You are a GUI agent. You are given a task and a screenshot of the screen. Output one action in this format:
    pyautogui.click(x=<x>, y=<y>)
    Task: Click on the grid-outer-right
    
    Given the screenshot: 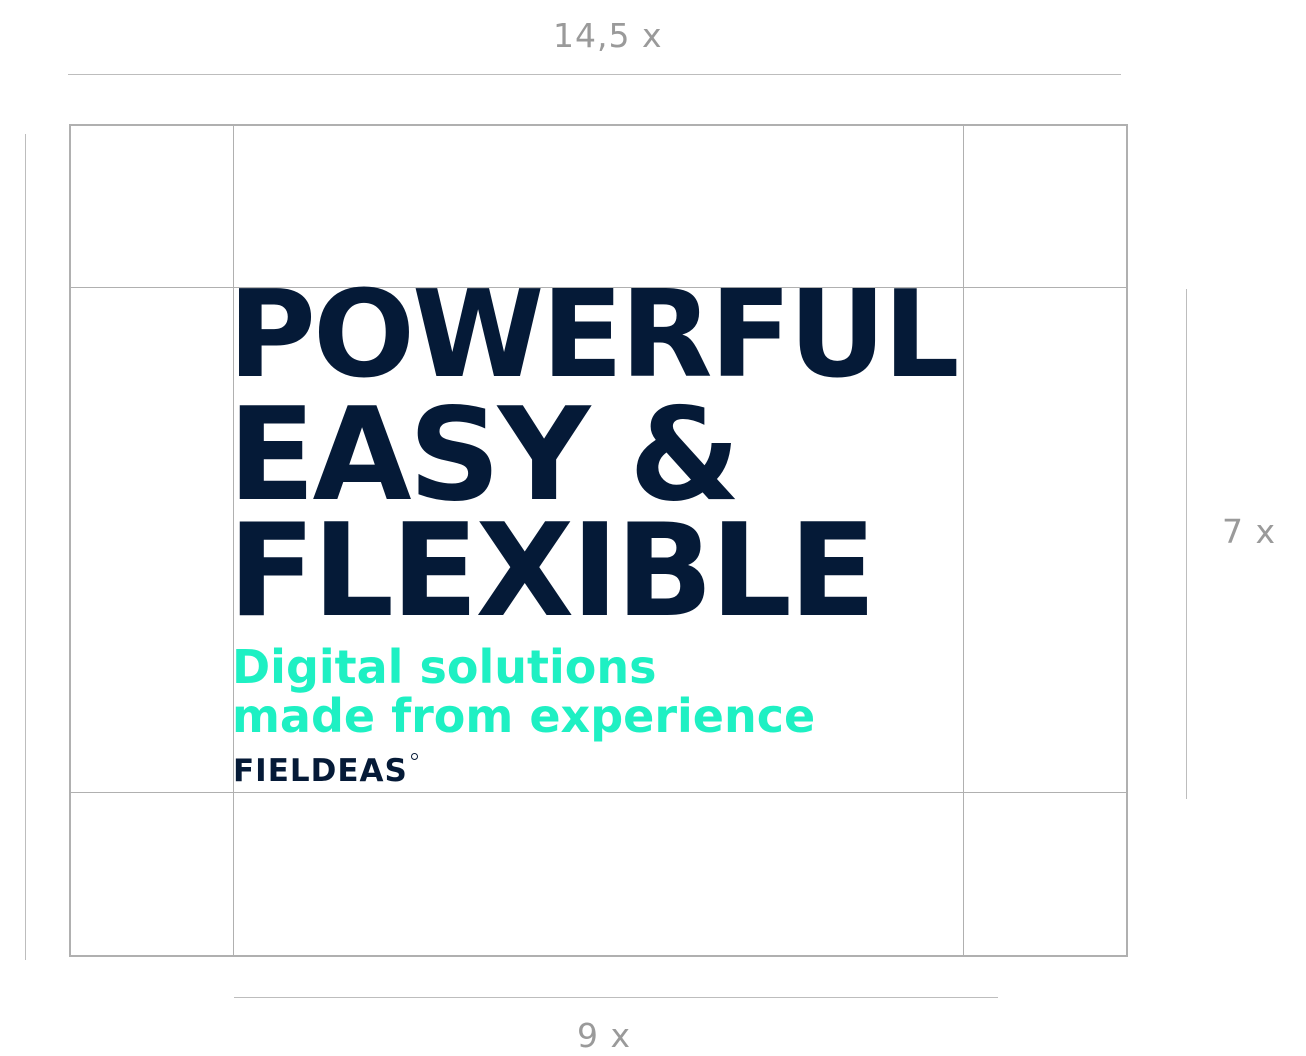 What is the action you would take?
    pyautogui.click(x=1127, y=540)
    